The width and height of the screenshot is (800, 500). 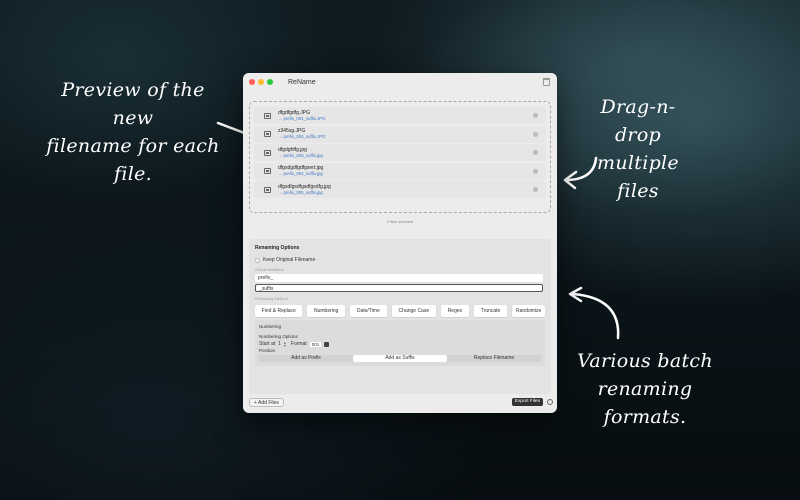 I want to click on annotation-line: Various batch, so click(x=645, y=361).